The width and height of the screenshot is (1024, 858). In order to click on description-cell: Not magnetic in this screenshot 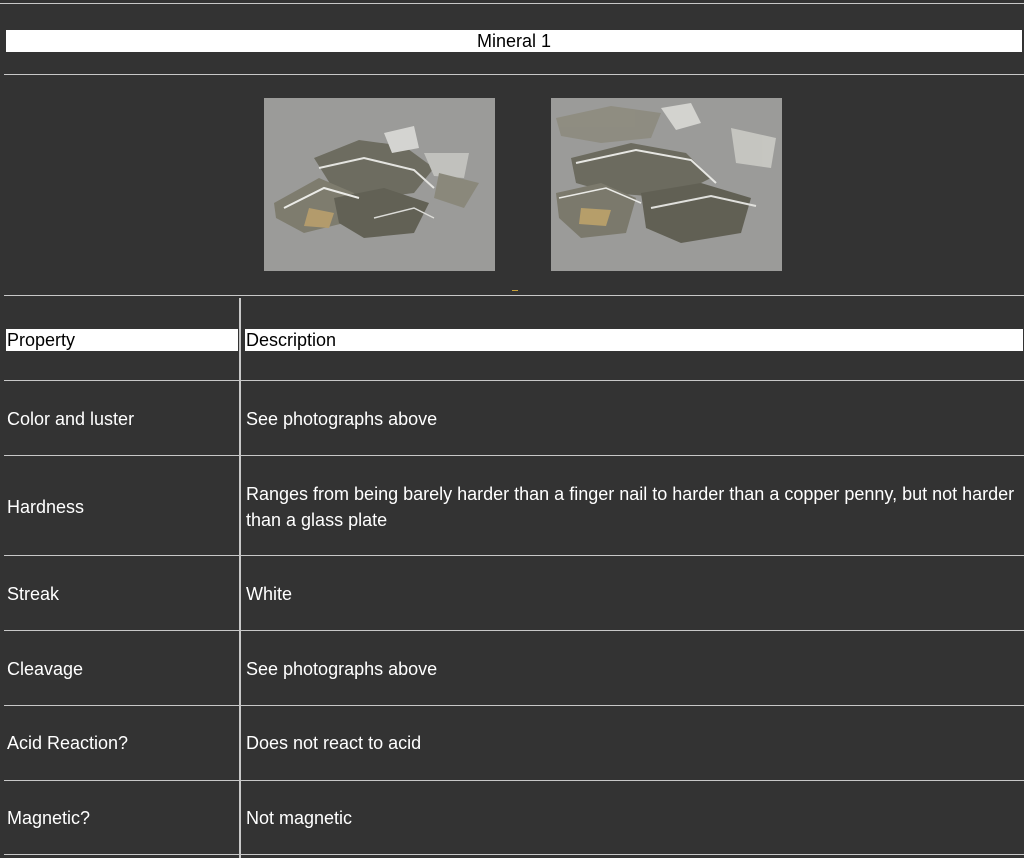, I will do `click(299, 818)`.